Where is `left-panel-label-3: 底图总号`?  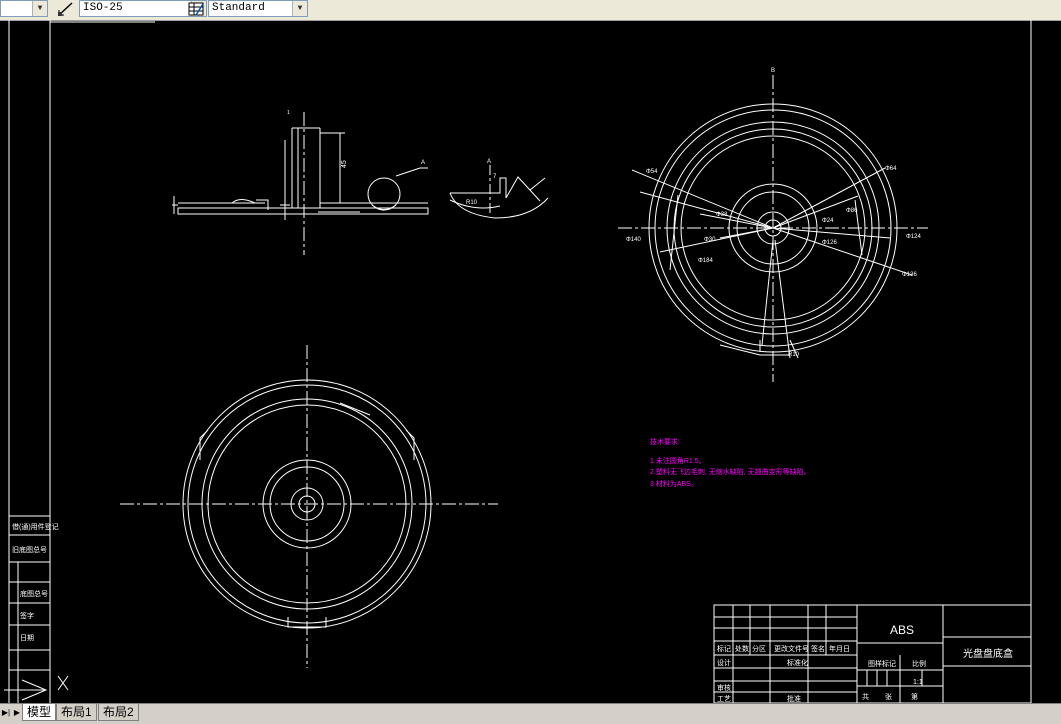
left-panel-label-3: 底图总号 is located at coordinates (34, 593).